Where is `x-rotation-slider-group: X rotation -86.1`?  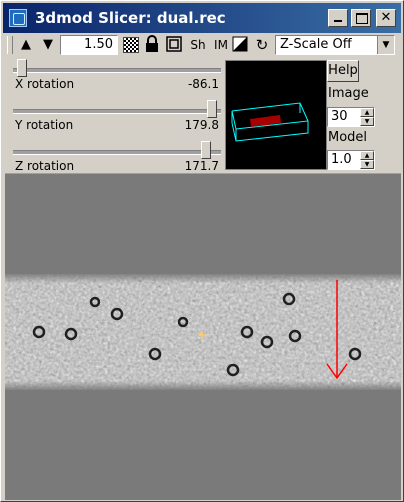
x-rotation-slider-group: X rotation -86.1 is located at coordinates (117, 79).